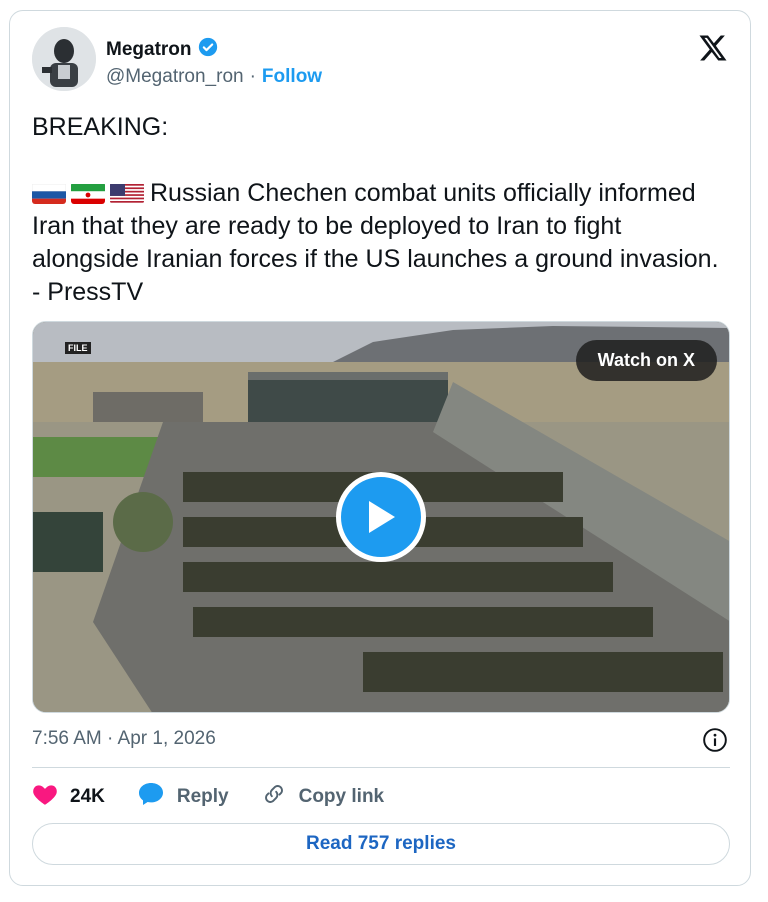  What do you see at coordinates (100, 127) in the screenshot?
I see `tweet-headline: BREAKING:` at bounding box center [100, 127].